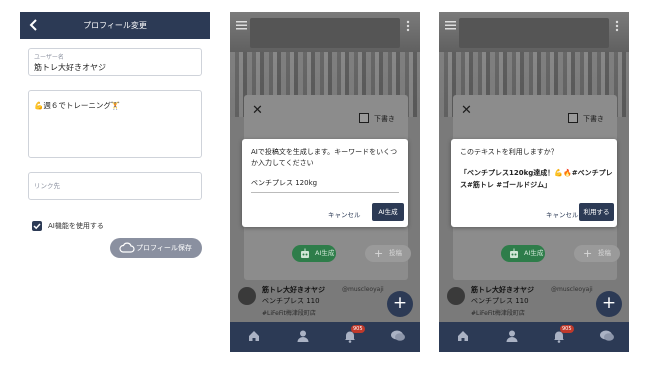 This screenshot has height=366, width=650. Describe the element at coordinates (49, 57) in the screenshot. I see `username-label: ユーザー名` at that location.